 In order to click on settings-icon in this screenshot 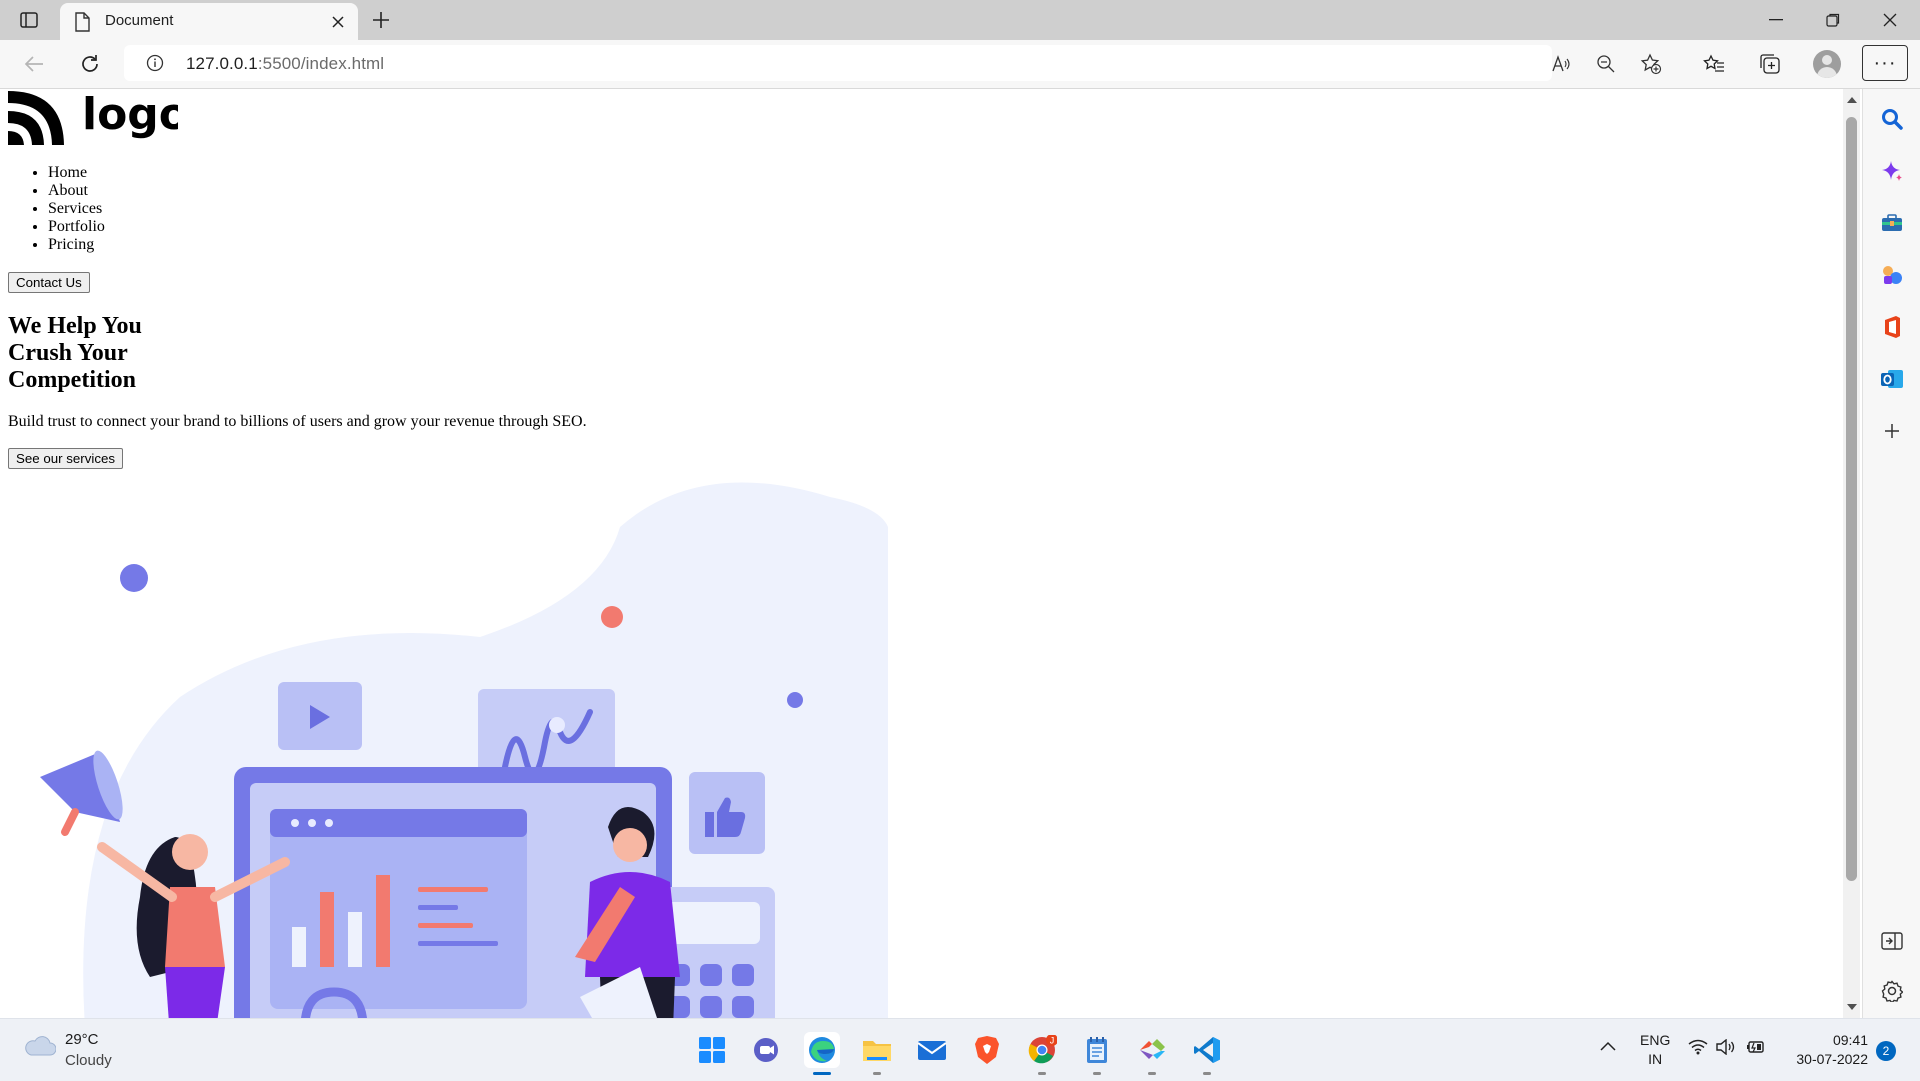, I will do `click(1892, 991)`.